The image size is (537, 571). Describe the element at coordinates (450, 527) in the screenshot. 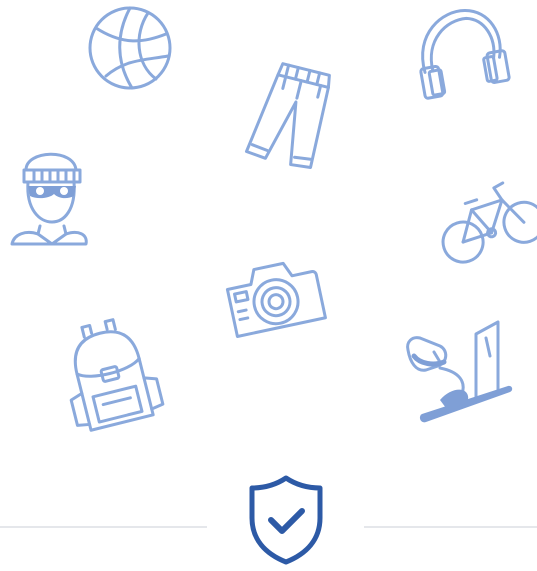

I see `divider-right` at that location.